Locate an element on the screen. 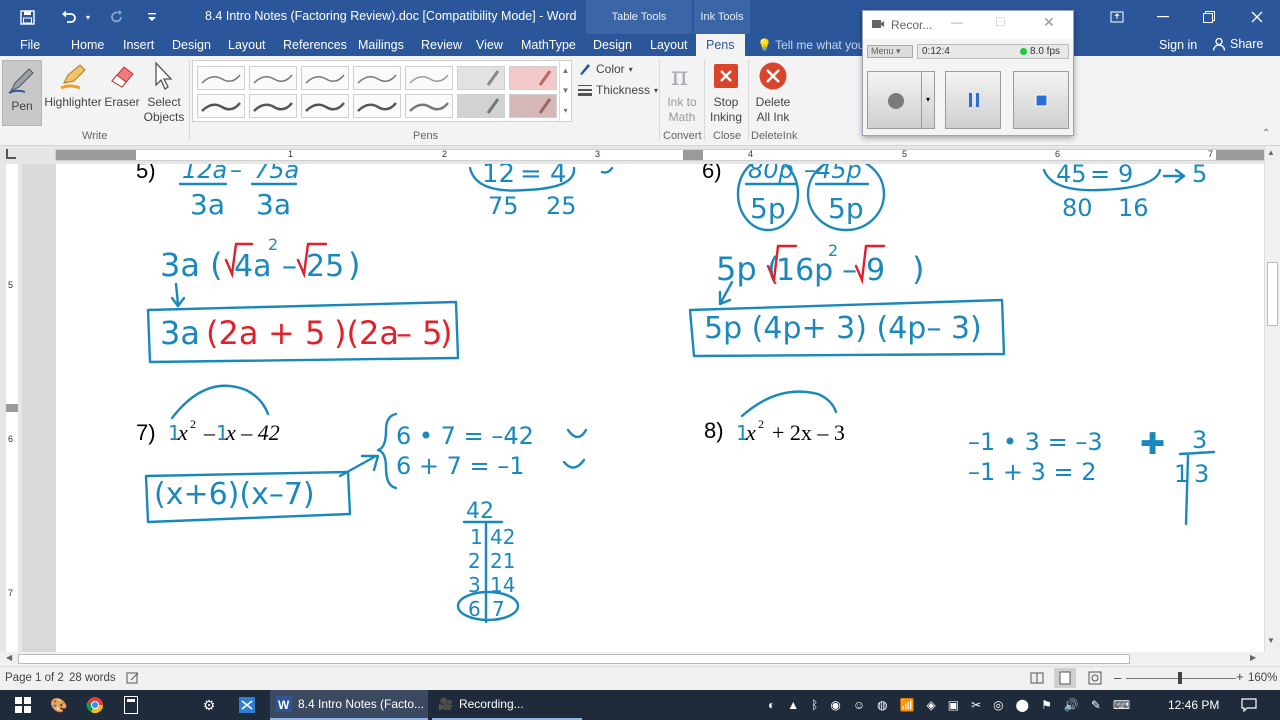 This screenshot has width=1280, height=720. calculator-icon is located at coordinates (131, 705).